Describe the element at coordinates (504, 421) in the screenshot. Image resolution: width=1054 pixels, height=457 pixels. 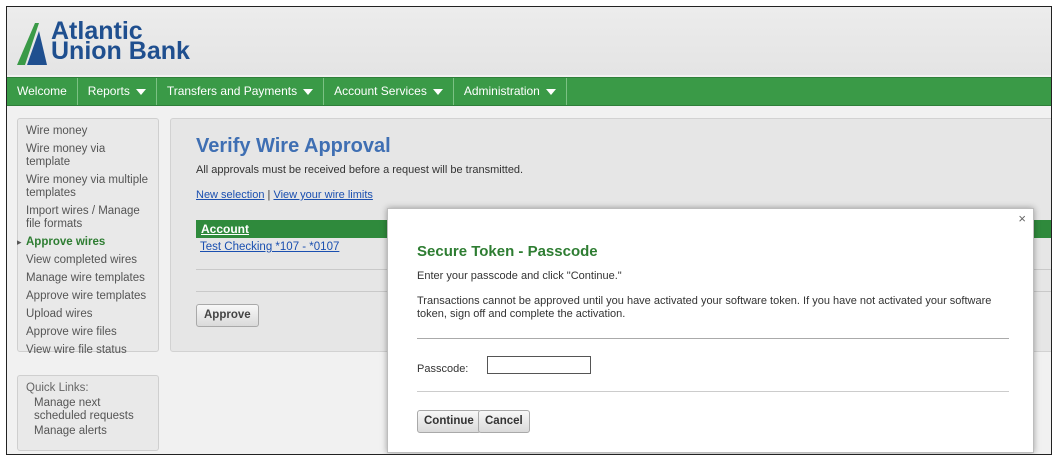
I see `cancel-button: Cancel` at that location.